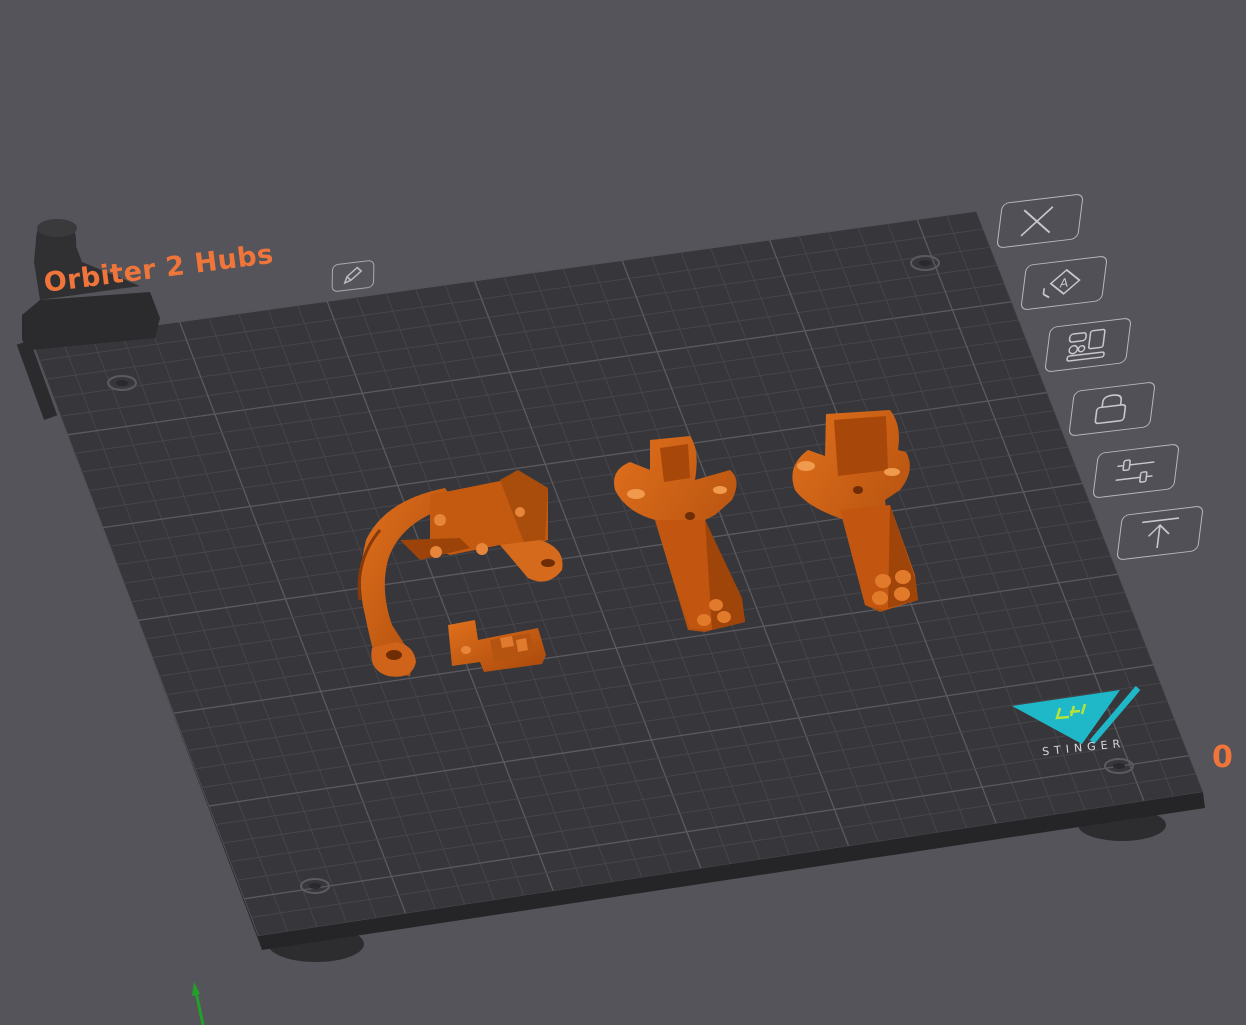  I want to click on arrange-icon, so click(1086, 345).